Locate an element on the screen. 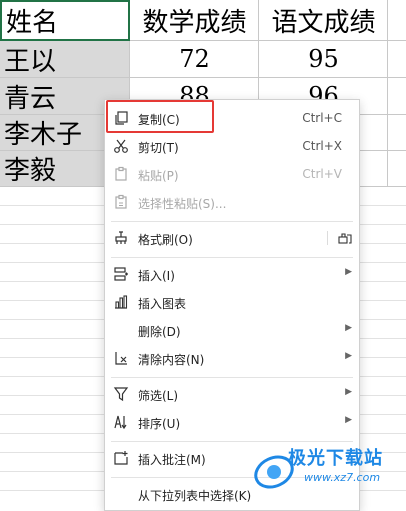 Image resolution: width=406 pixels, height=511 pixels. cell-text: 72 is located at coordinates (194, 59).